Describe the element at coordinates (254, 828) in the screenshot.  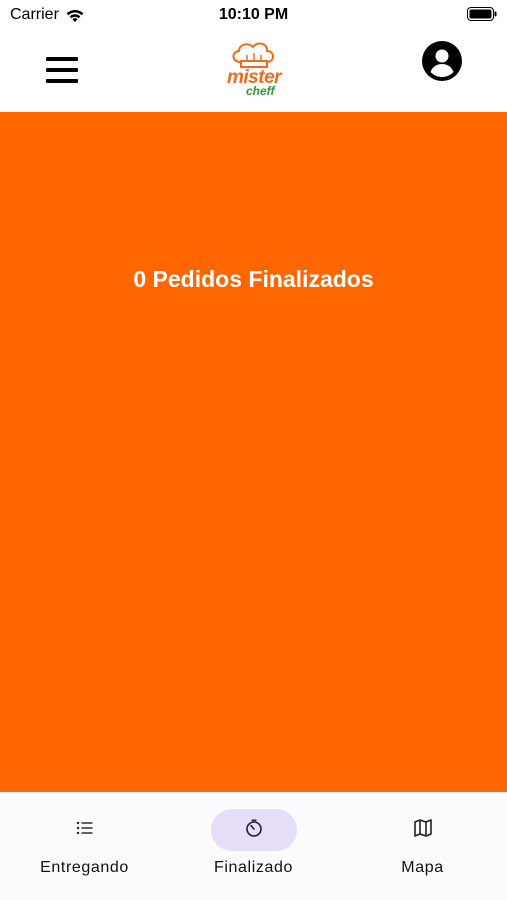
I see `timer-icon` at that location.